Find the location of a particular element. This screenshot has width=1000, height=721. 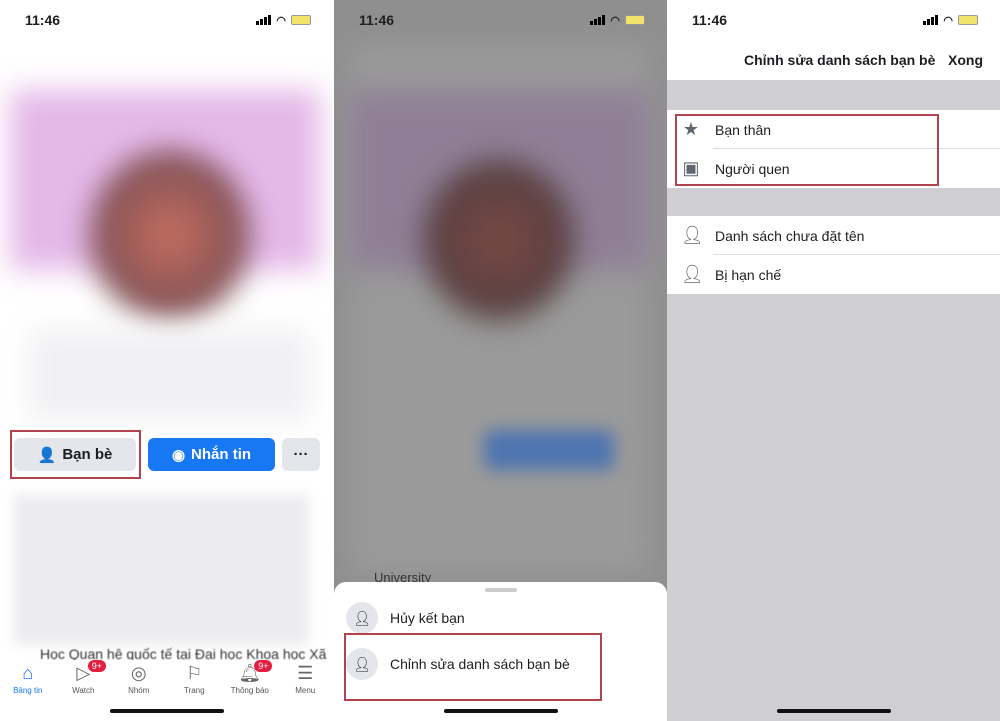

nav-item-pages: ⚐ Trang is located at coordinates (195, 680).